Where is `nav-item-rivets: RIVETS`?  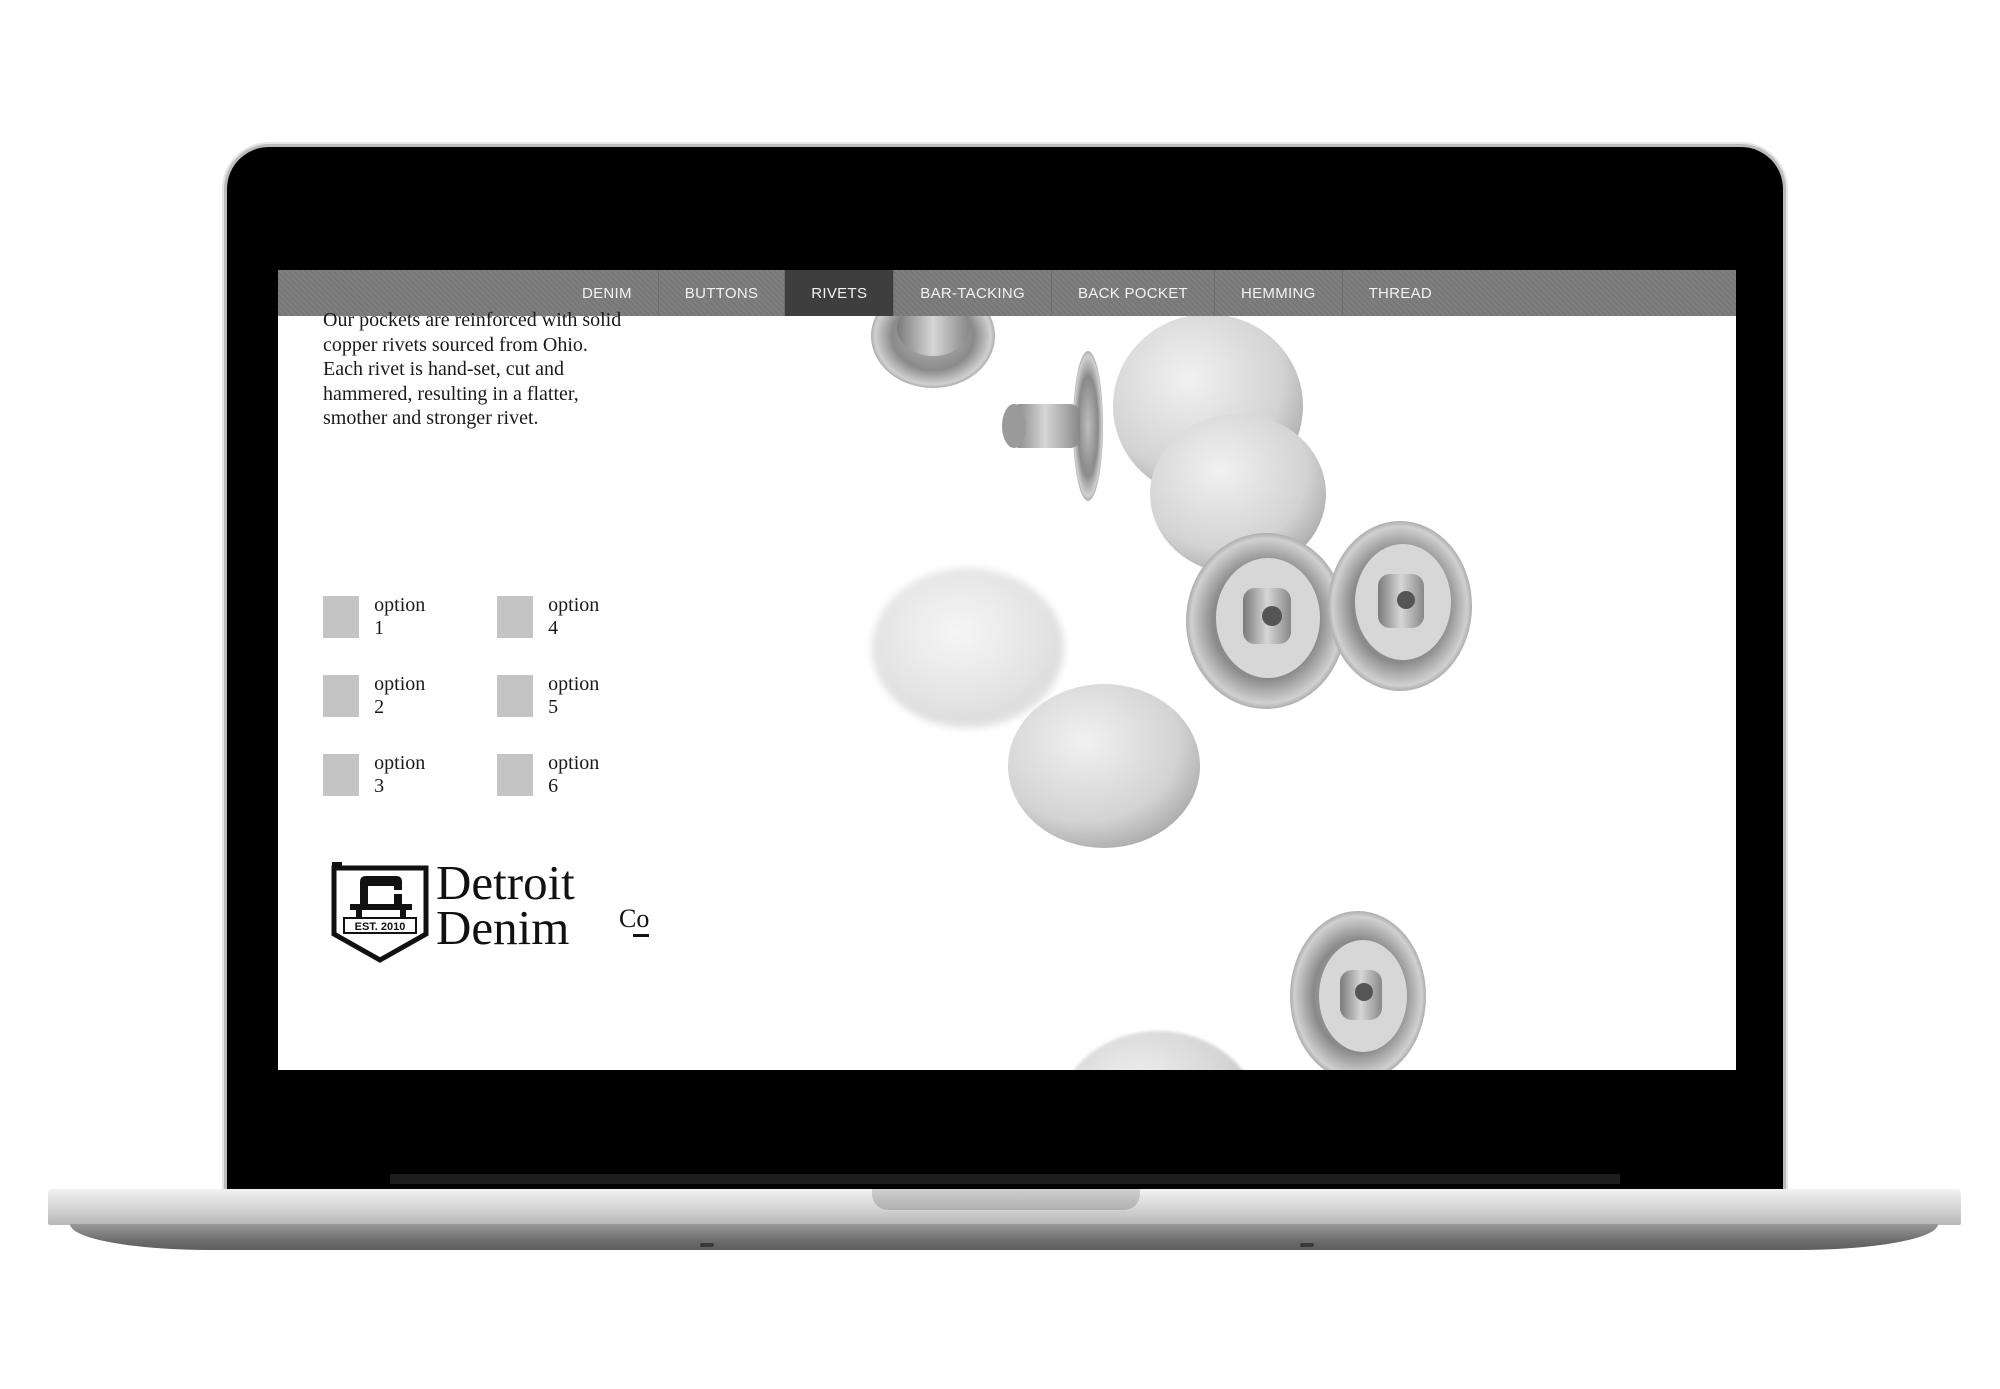
nav-item-rivets: RIVETS is located at coordinates (839, 293).